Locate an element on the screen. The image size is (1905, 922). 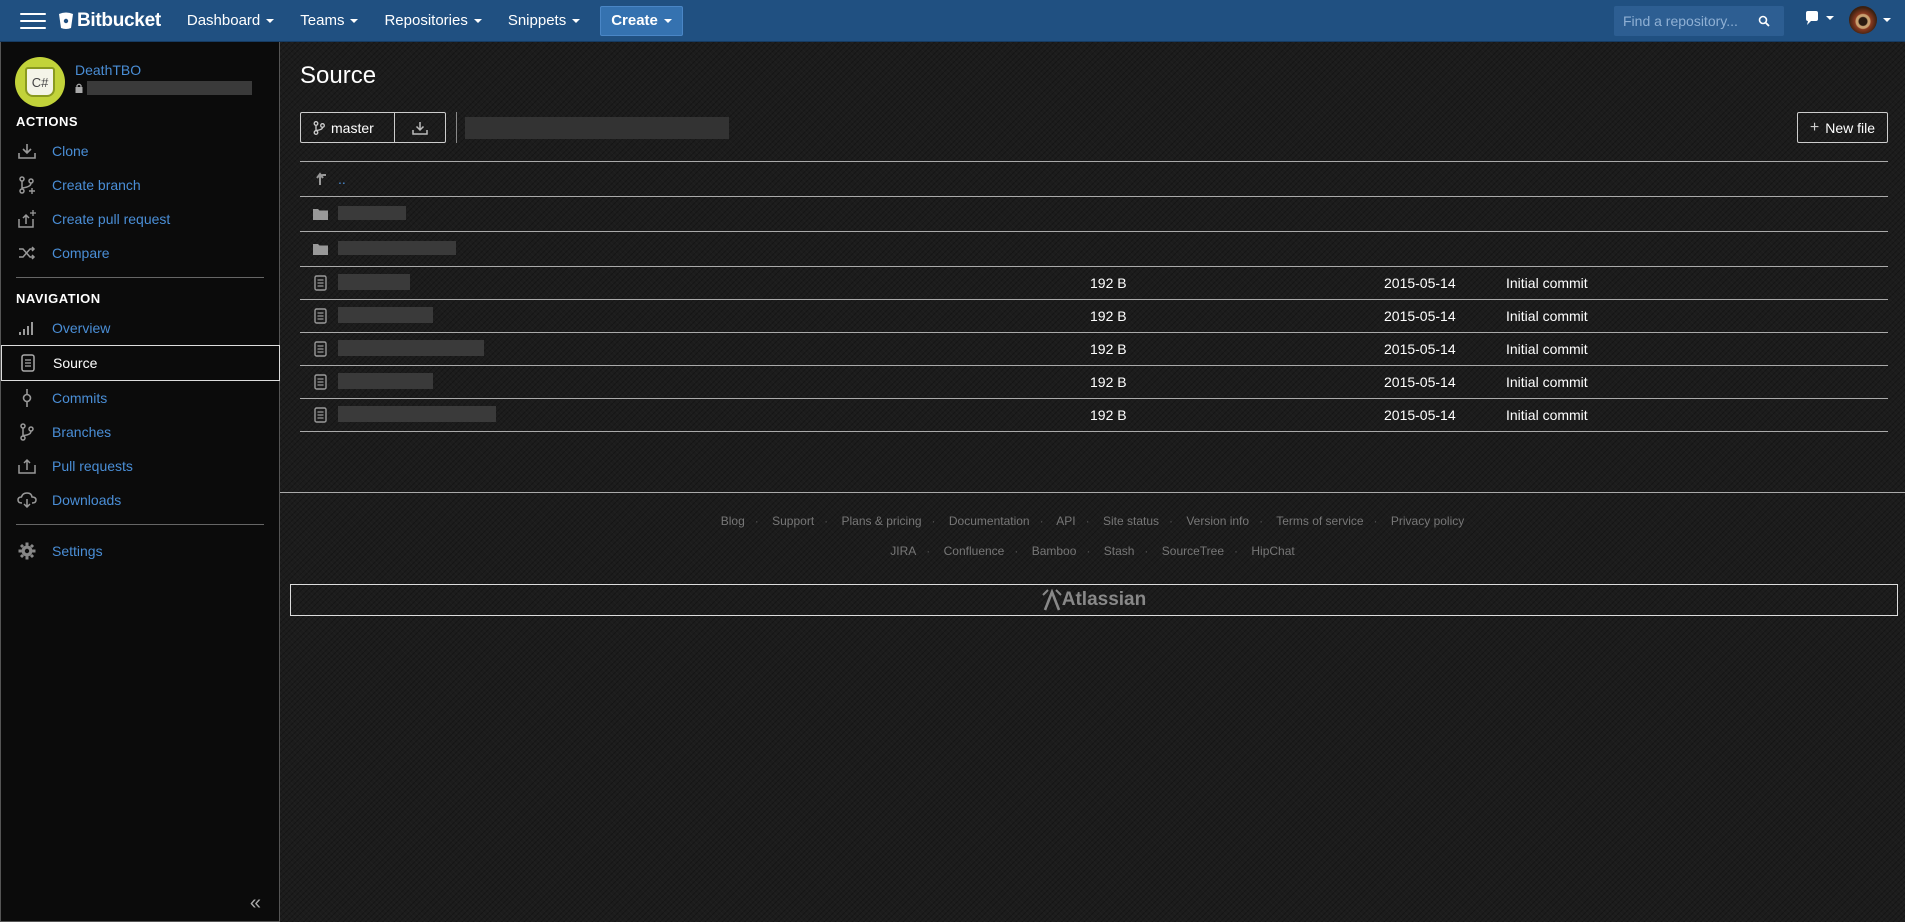
footer-link-blog: Blog is located at coordinates (733, 521).